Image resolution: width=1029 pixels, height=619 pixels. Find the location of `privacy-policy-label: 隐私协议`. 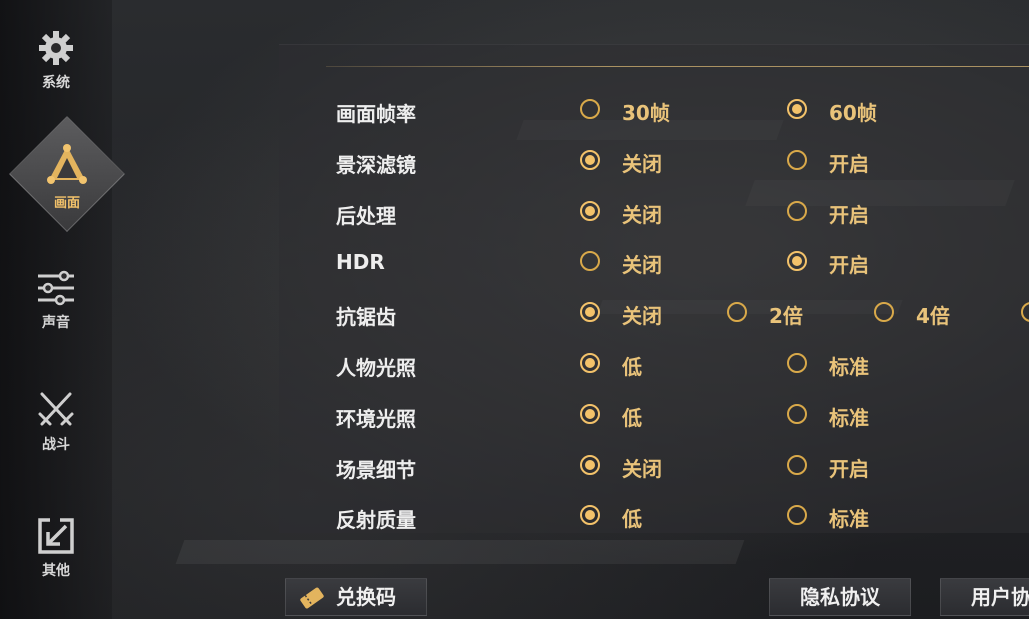

privacy-policy-label: 隐私协议 is located at coordinates (840, 597).